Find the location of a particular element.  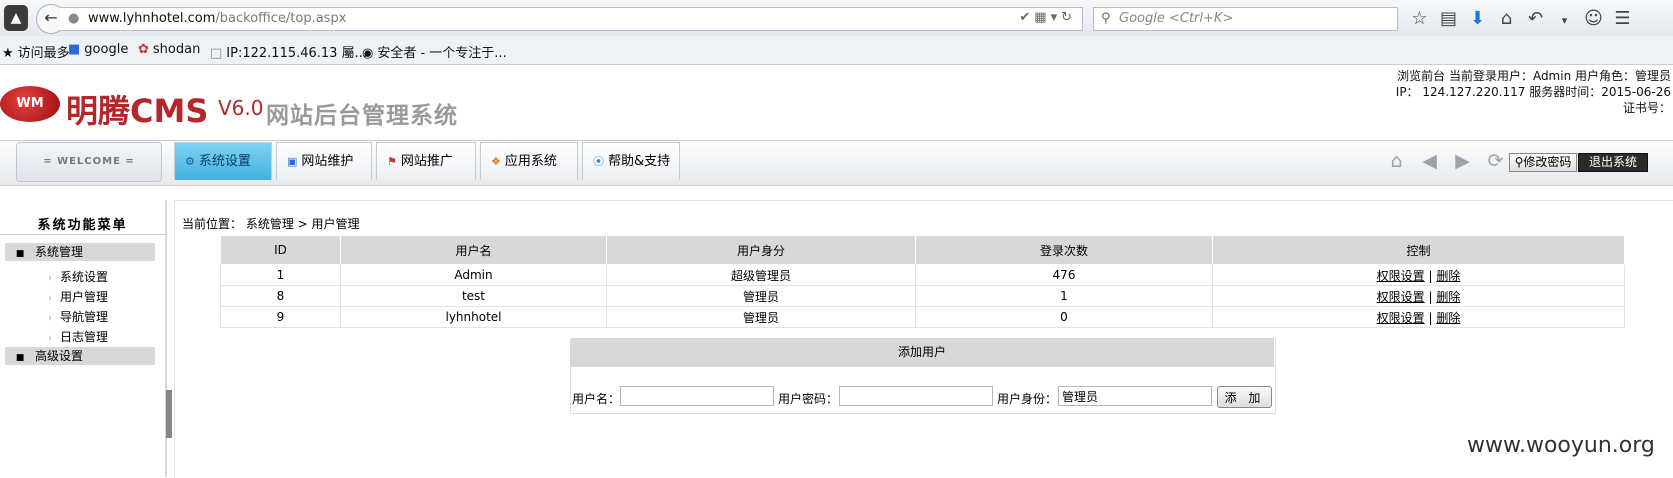

username-input is located at coordinates (697, 396).